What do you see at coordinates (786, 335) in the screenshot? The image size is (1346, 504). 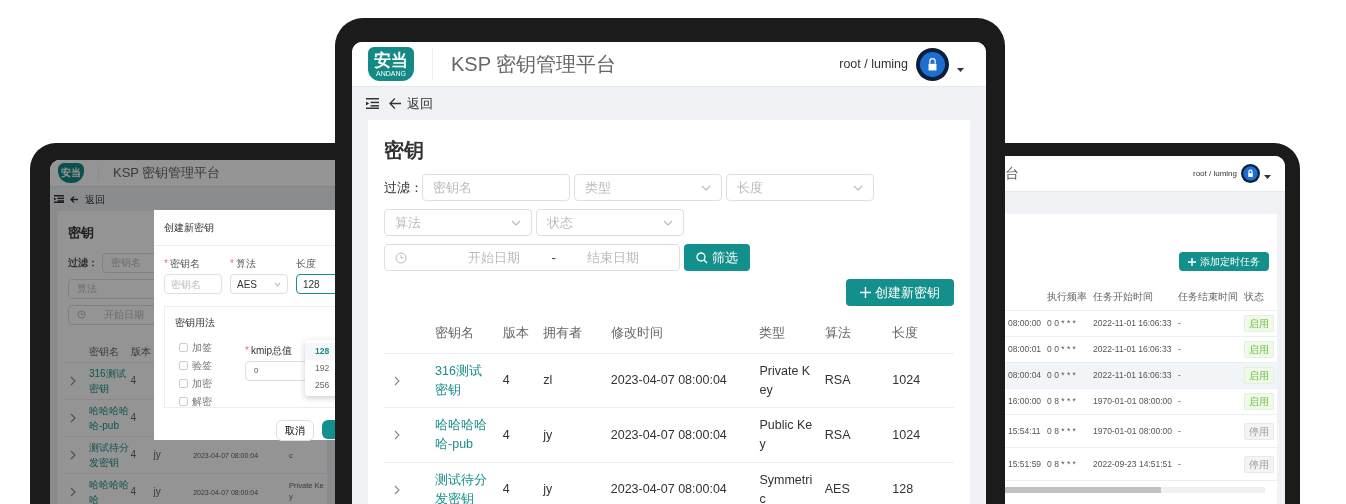 I see `column-header: 类型` at bounding box center [786, 335].